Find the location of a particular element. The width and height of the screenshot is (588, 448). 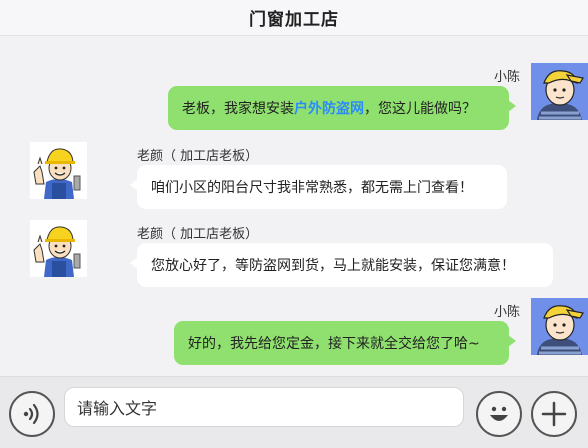

highlight-text: 户外防盗网 is located at coordinates (329, 109).